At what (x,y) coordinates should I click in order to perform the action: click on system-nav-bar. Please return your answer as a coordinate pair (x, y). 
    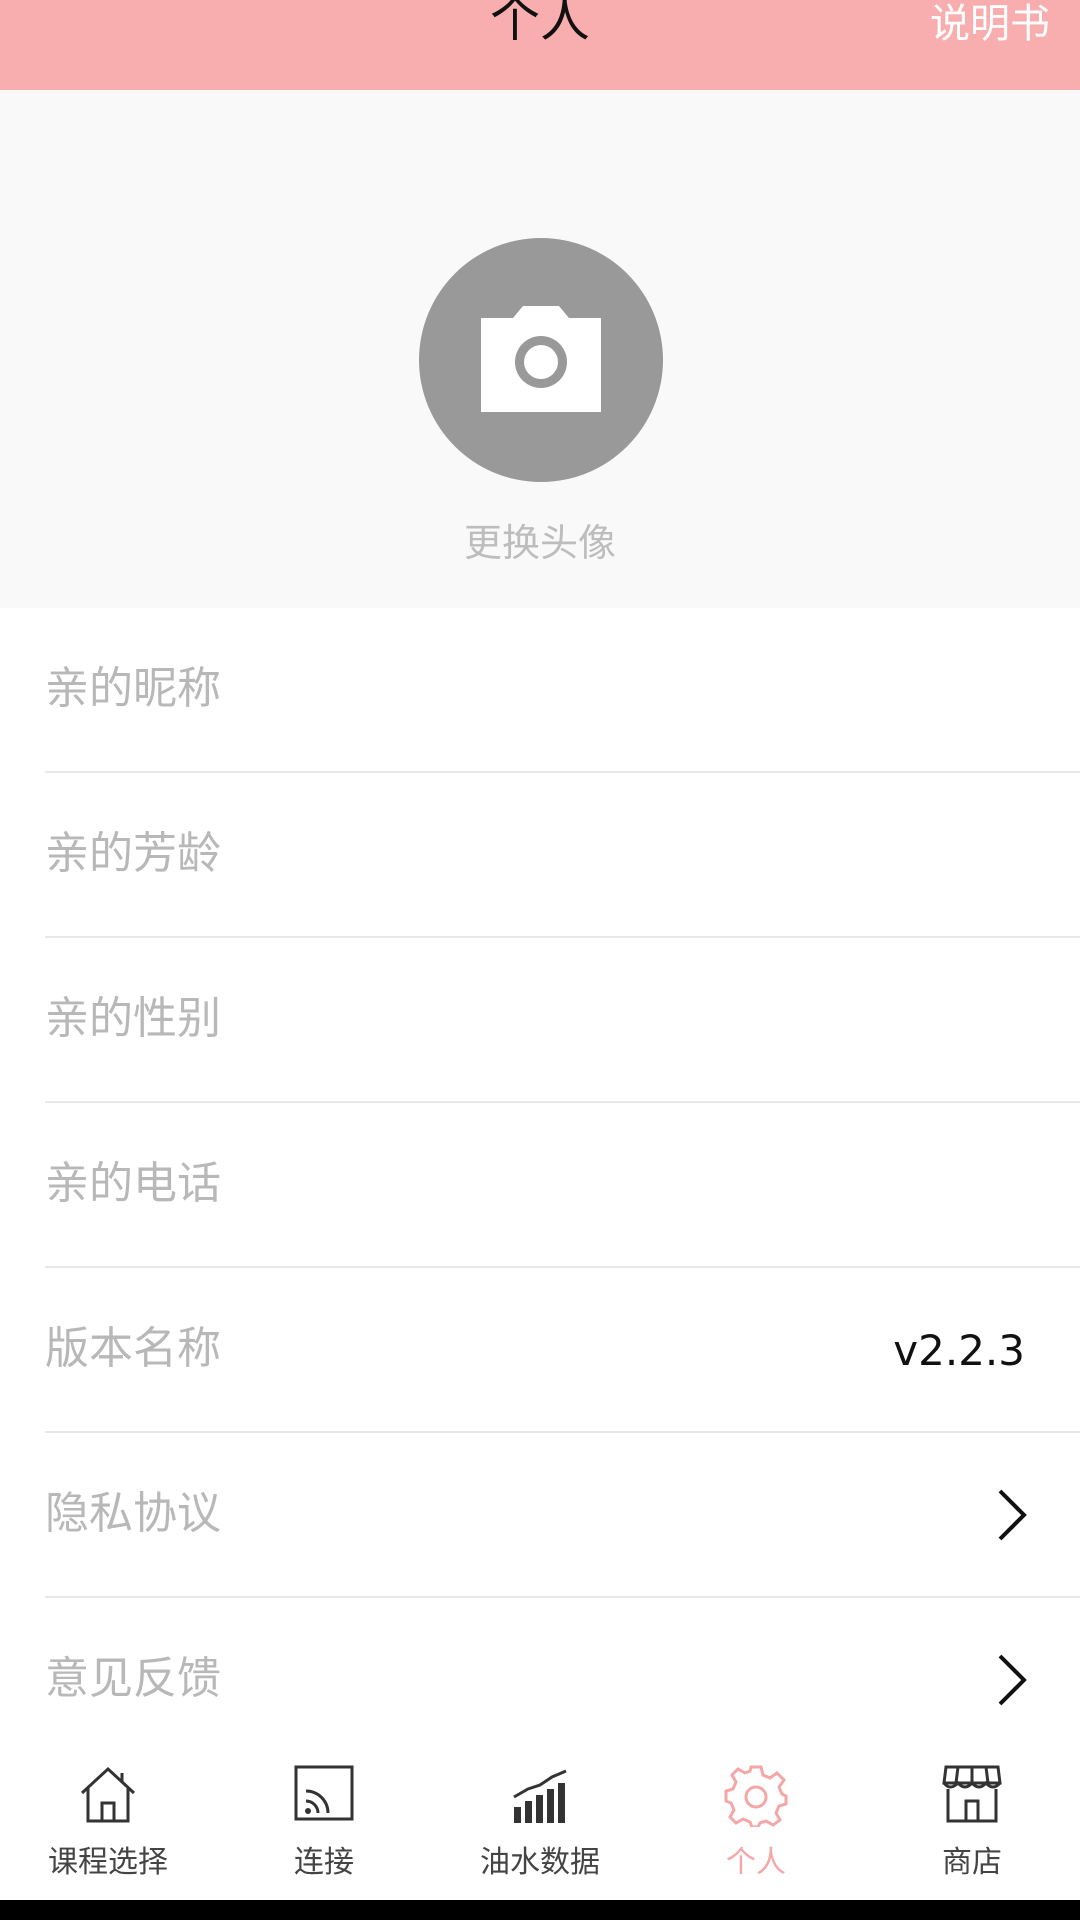
    Looking at the image, I should click on (540, 1910).